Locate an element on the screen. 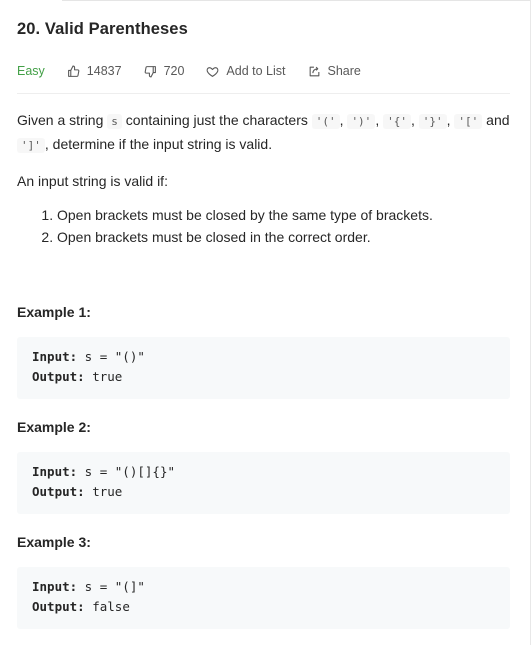 Image resolution: width=531 pixels, height=645 pixels. example-1-block: Input: s = "()" Output: true is located at coordinates (263, 368).